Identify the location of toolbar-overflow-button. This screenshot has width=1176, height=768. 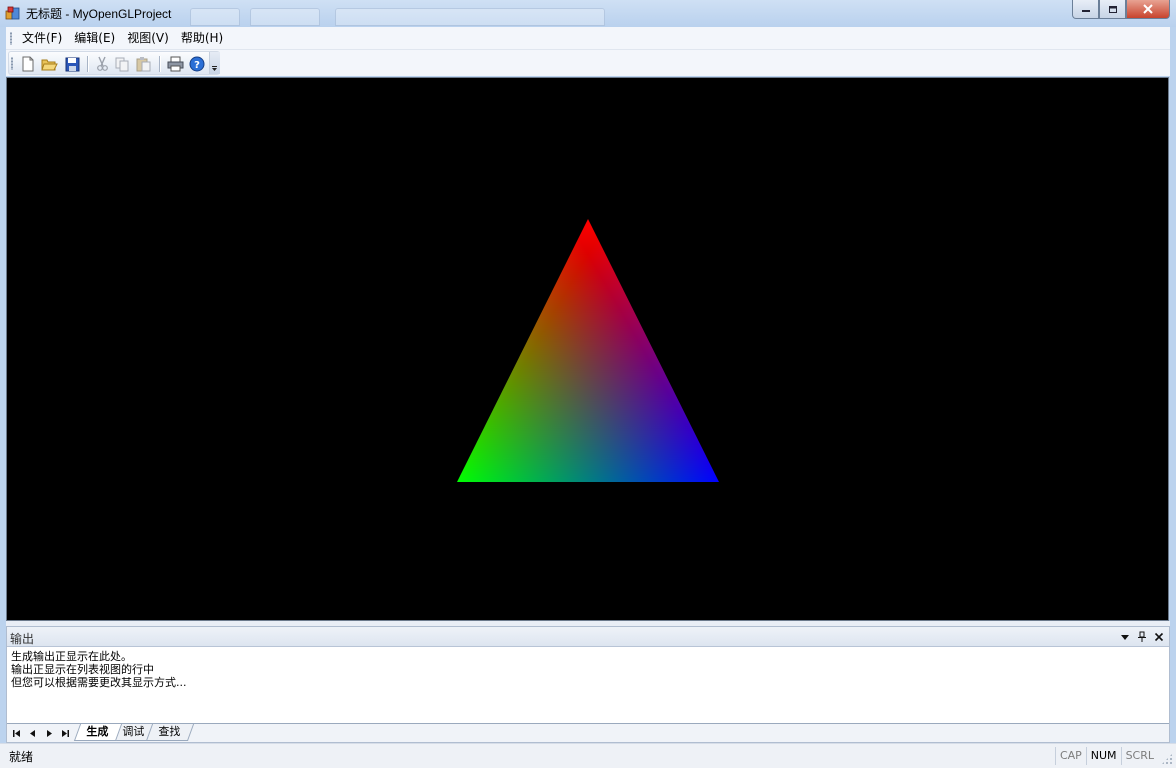
(214, 63).